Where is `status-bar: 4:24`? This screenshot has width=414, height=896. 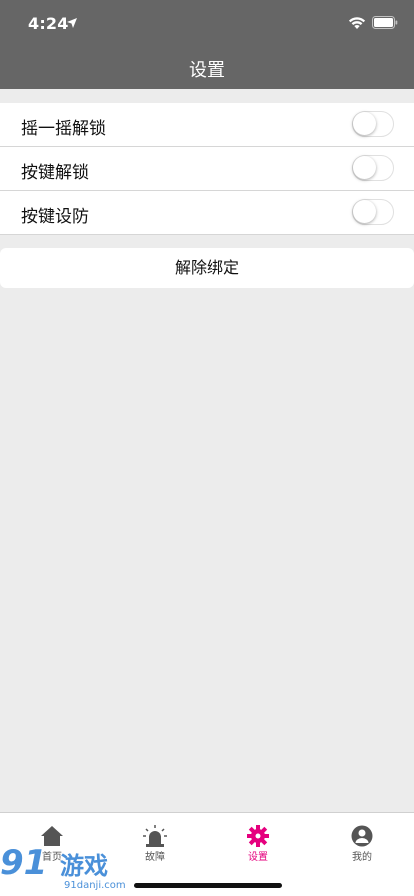
status-bar: 4:24 is located at coordinates (207, 23).